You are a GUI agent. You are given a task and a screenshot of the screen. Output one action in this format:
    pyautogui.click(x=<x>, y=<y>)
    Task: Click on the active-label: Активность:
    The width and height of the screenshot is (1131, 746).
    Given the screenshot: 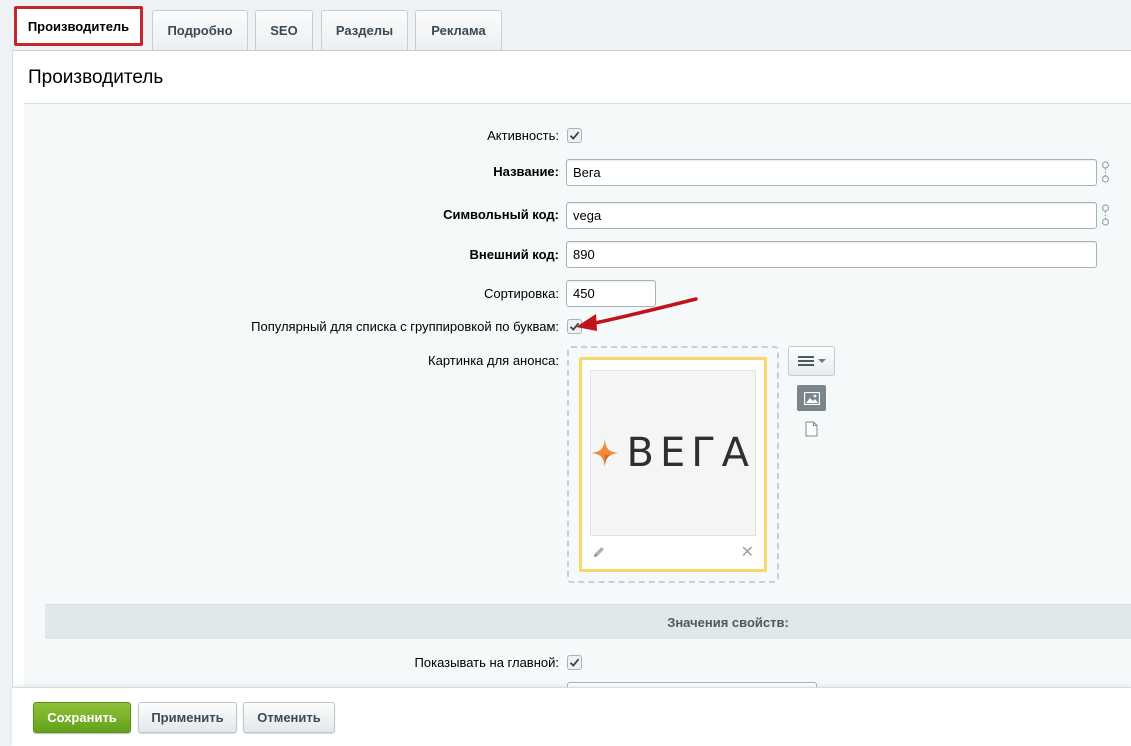 What is the action you would take?
    pyautogui.click(x=523, y=135)
    